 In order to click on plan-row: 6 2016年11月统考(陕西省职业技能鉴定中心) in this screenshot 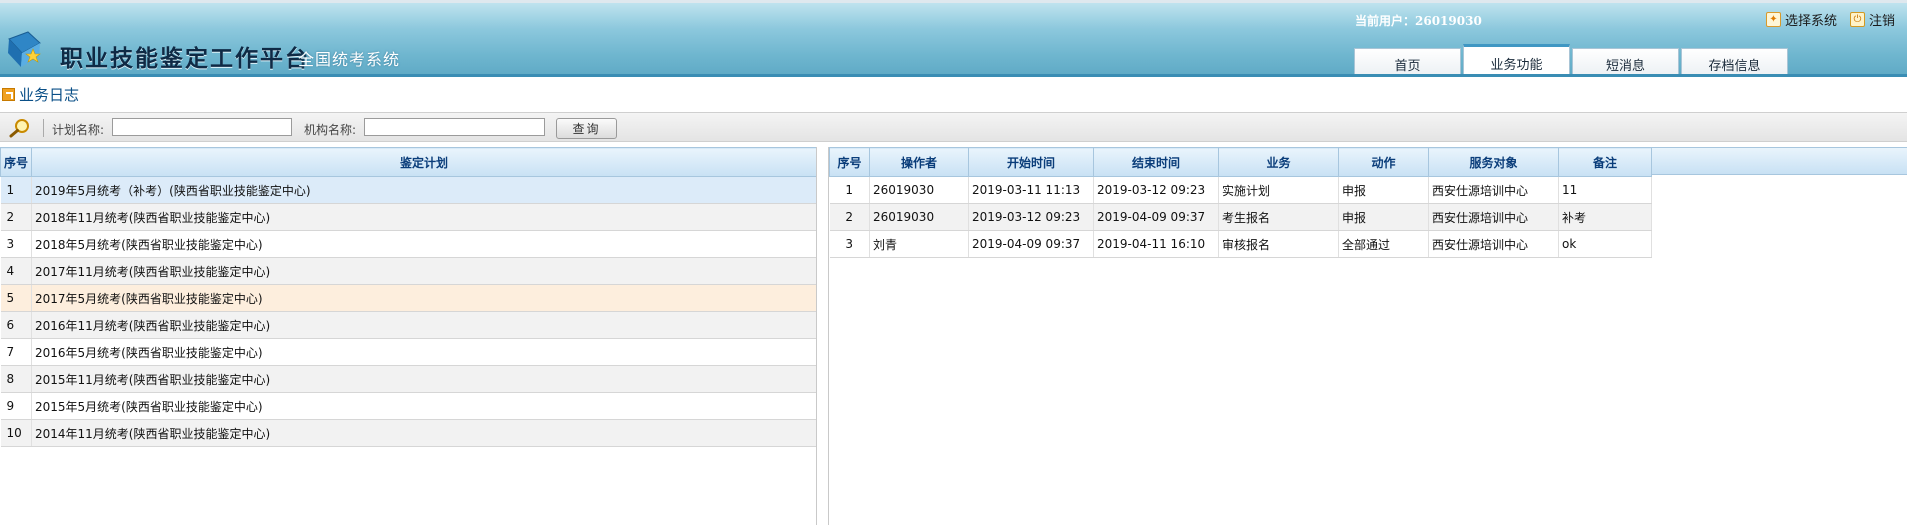, I will do `click(408, 325)`.